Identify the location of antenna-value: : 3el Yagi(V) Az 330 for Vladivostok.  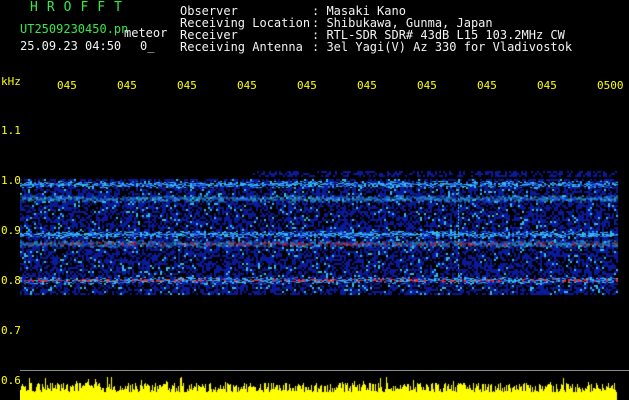
(442, 47).